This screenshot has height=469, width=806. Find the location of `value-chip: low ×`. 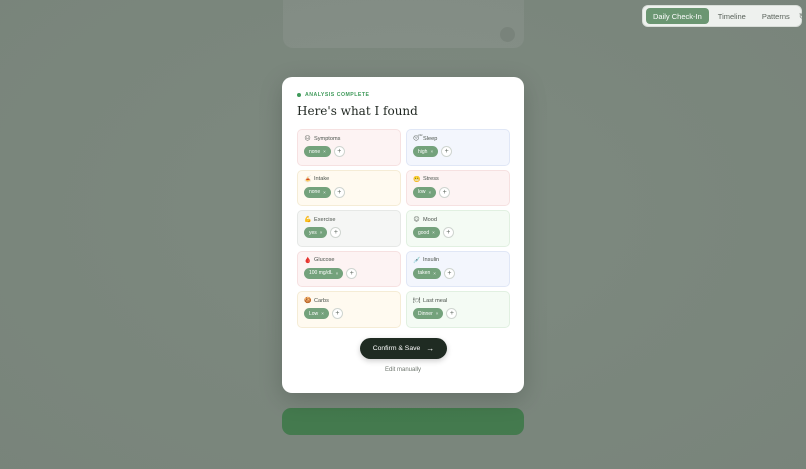

value-chip: low × is located at coordinates (425, 192).